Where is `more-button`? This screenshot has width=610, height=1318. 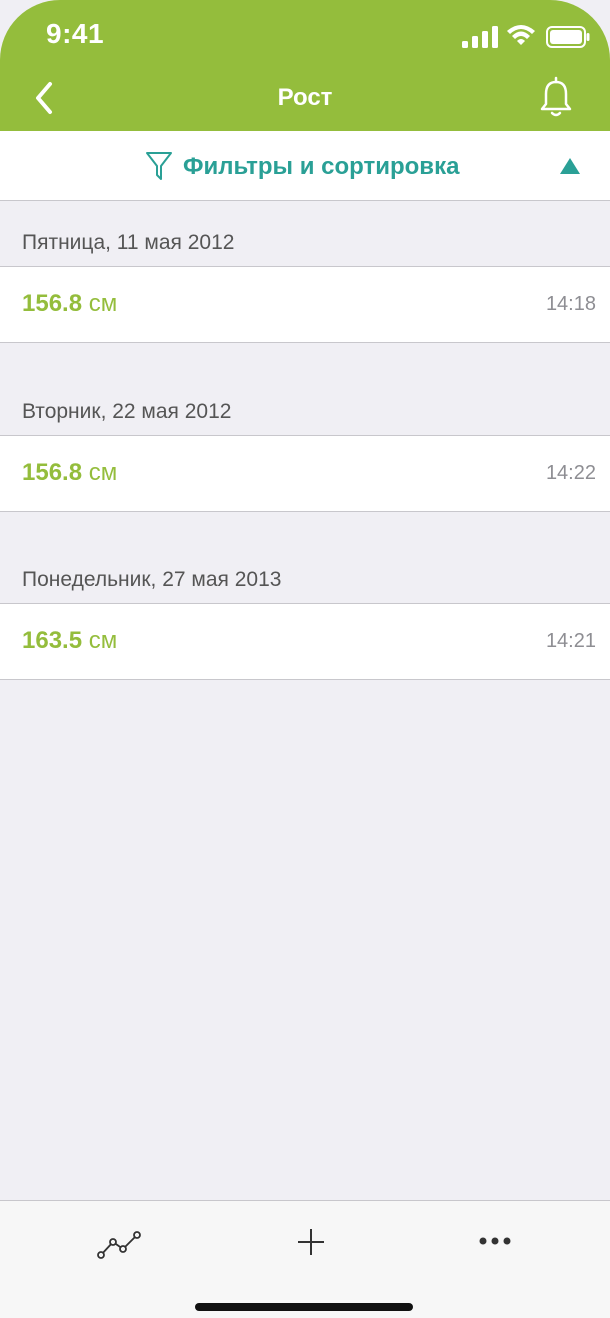 more-button is located at coordinates (495, 1243).